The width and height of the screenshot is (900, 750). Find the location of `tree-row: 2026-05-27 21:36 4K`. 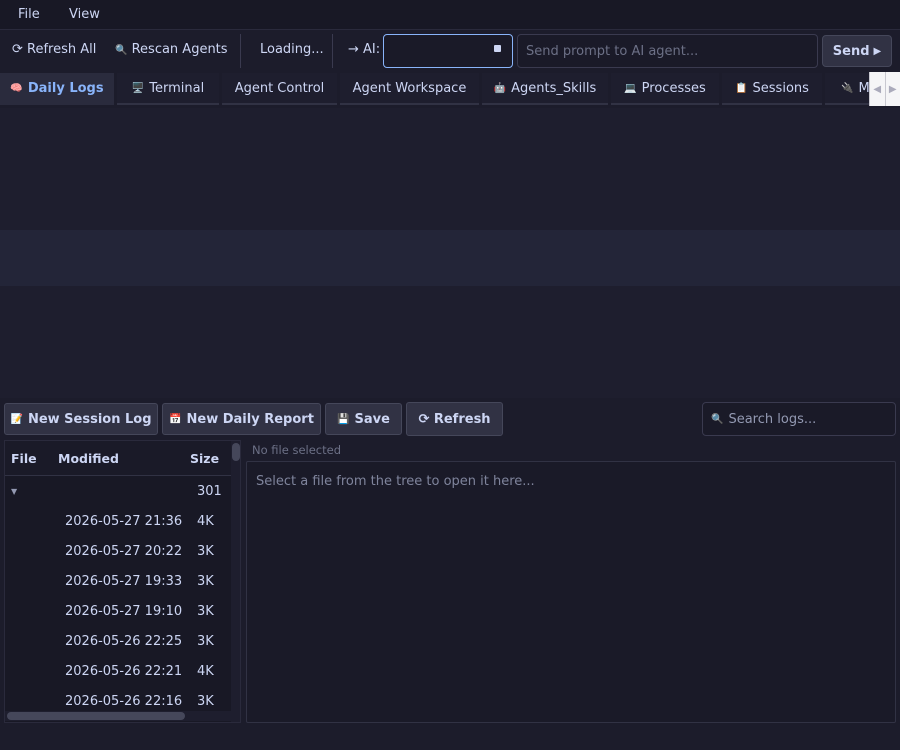

tree-row: 2026-05-27 21:36 4K is located at coordinates (118, 522).